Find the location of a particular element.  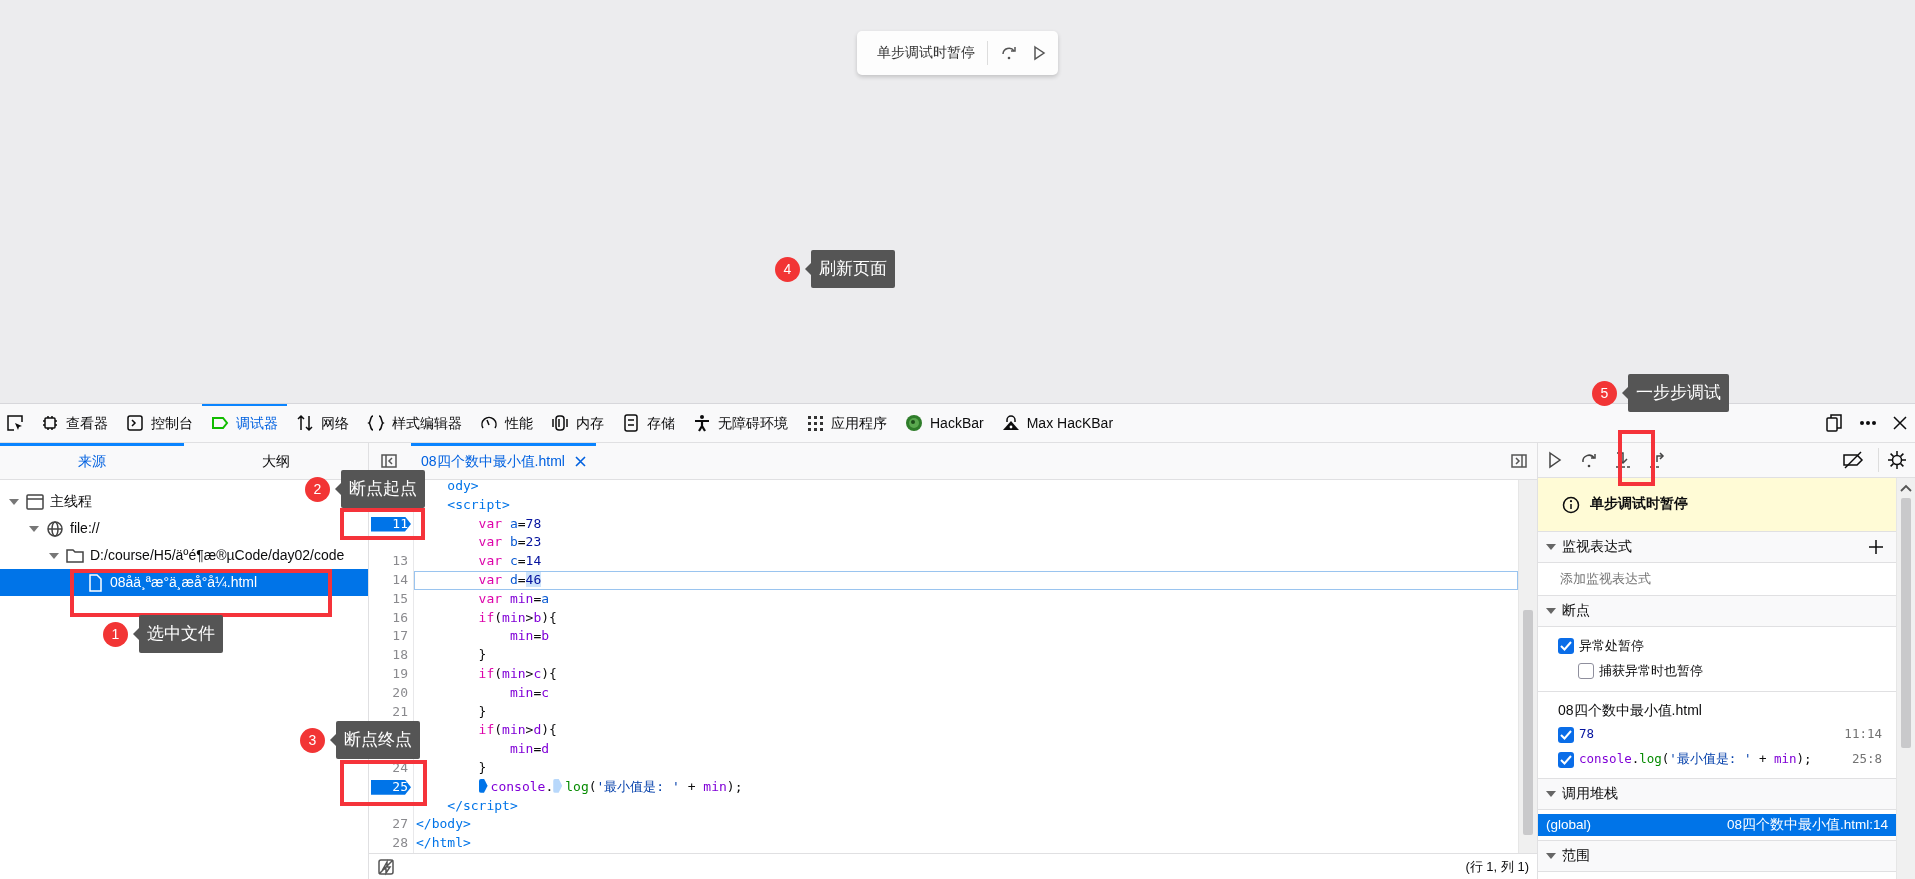

tree-item: file:// is located at coordinates (54, 528).